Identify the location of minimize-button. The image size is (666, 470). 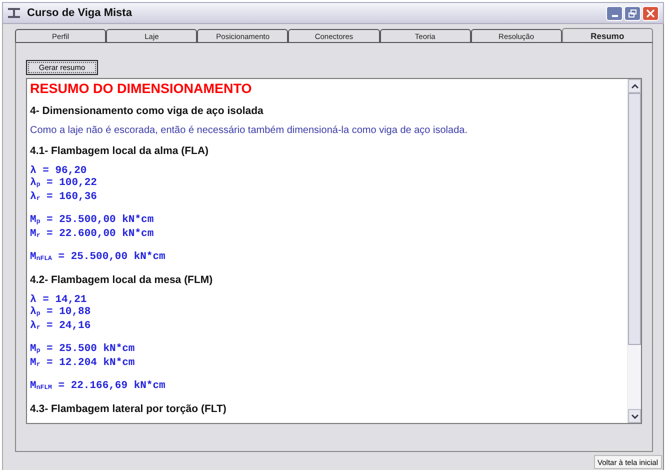
(614, 13).